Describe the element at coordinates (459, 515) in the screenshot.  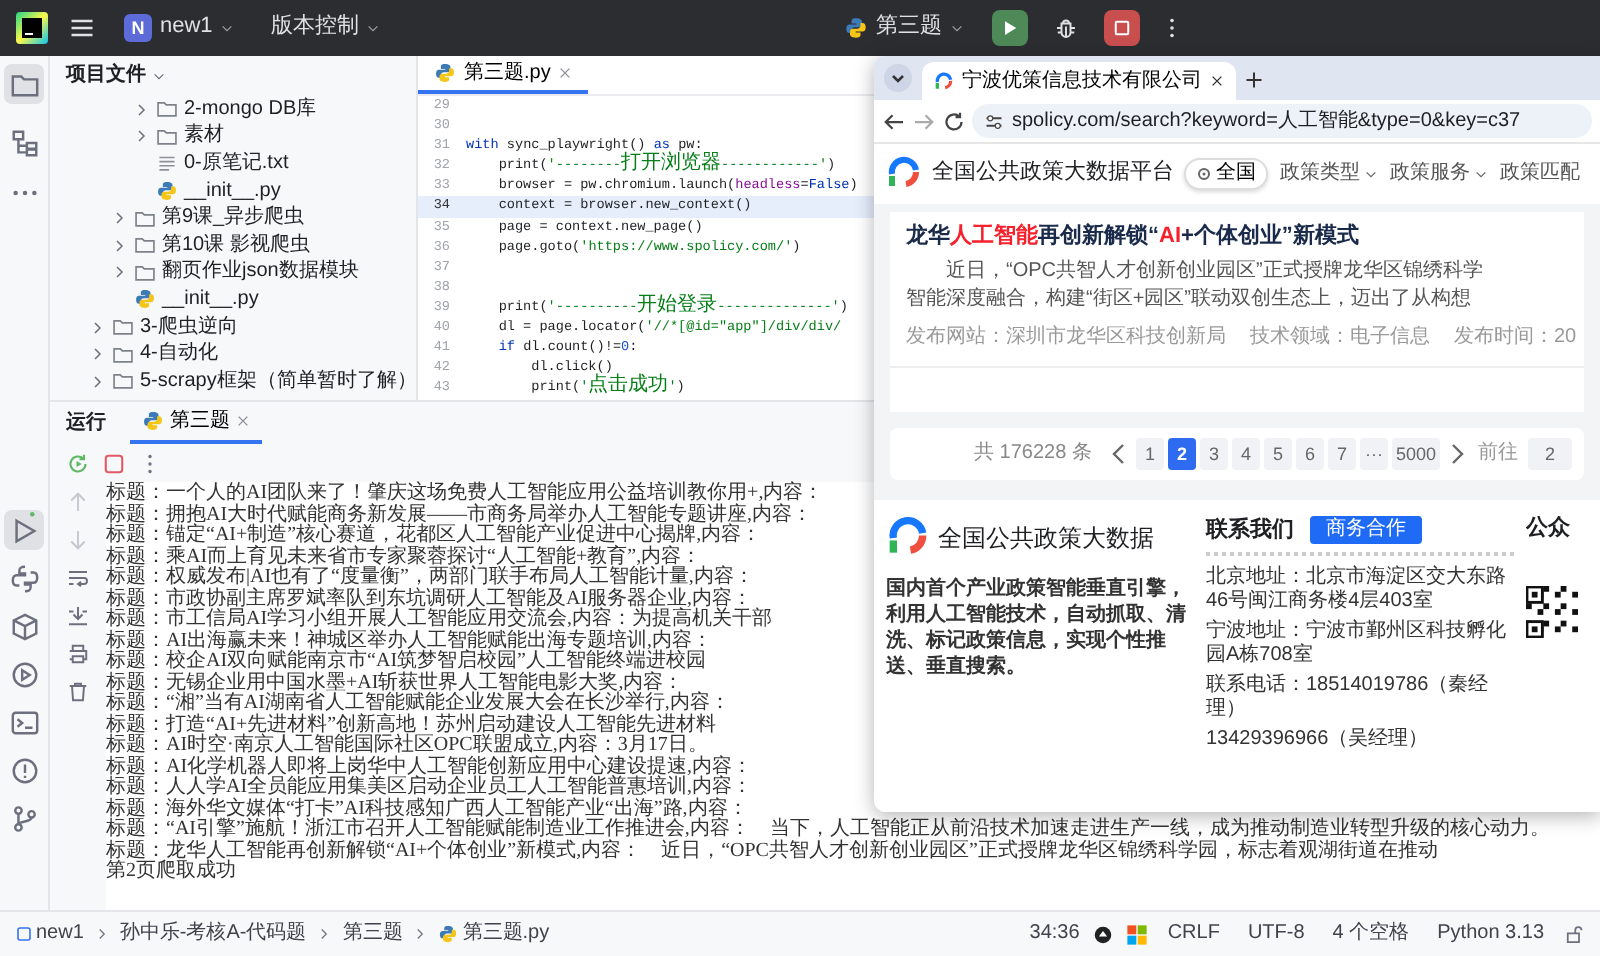
I see `output-line: 标题：拥抱AI大时代赋能商务新发展——市商务局举办人工智能专题讲座,内容：` at that location.